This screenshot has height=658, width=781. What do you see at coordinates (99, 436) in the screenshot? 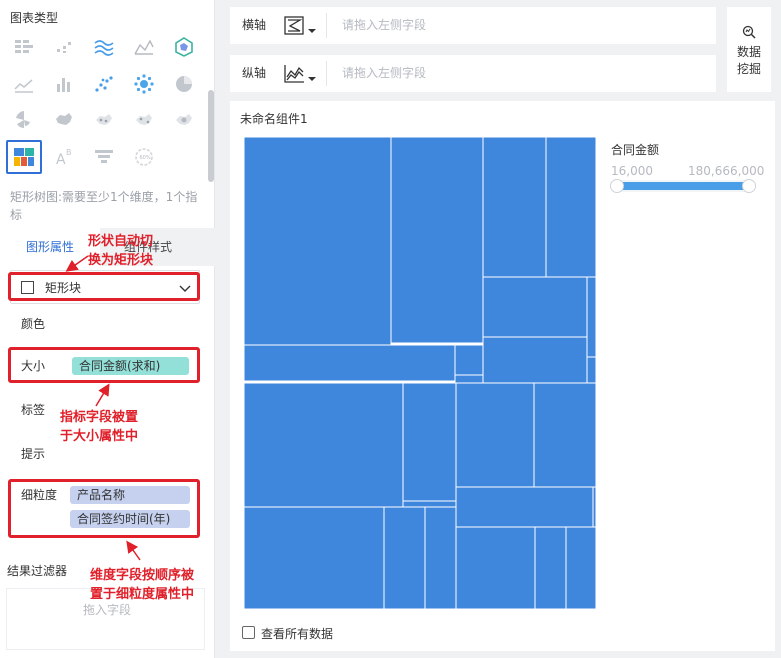
I see `annotation-size-line2: 于大小属性中` at bounding box center [99, 436].